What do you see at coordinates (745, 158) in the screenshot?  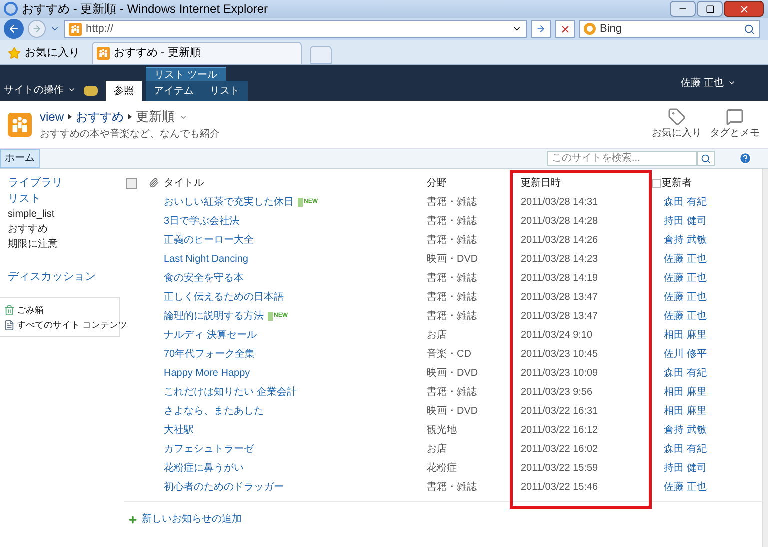 I see `help-icon` at bounding box center [745, 158].